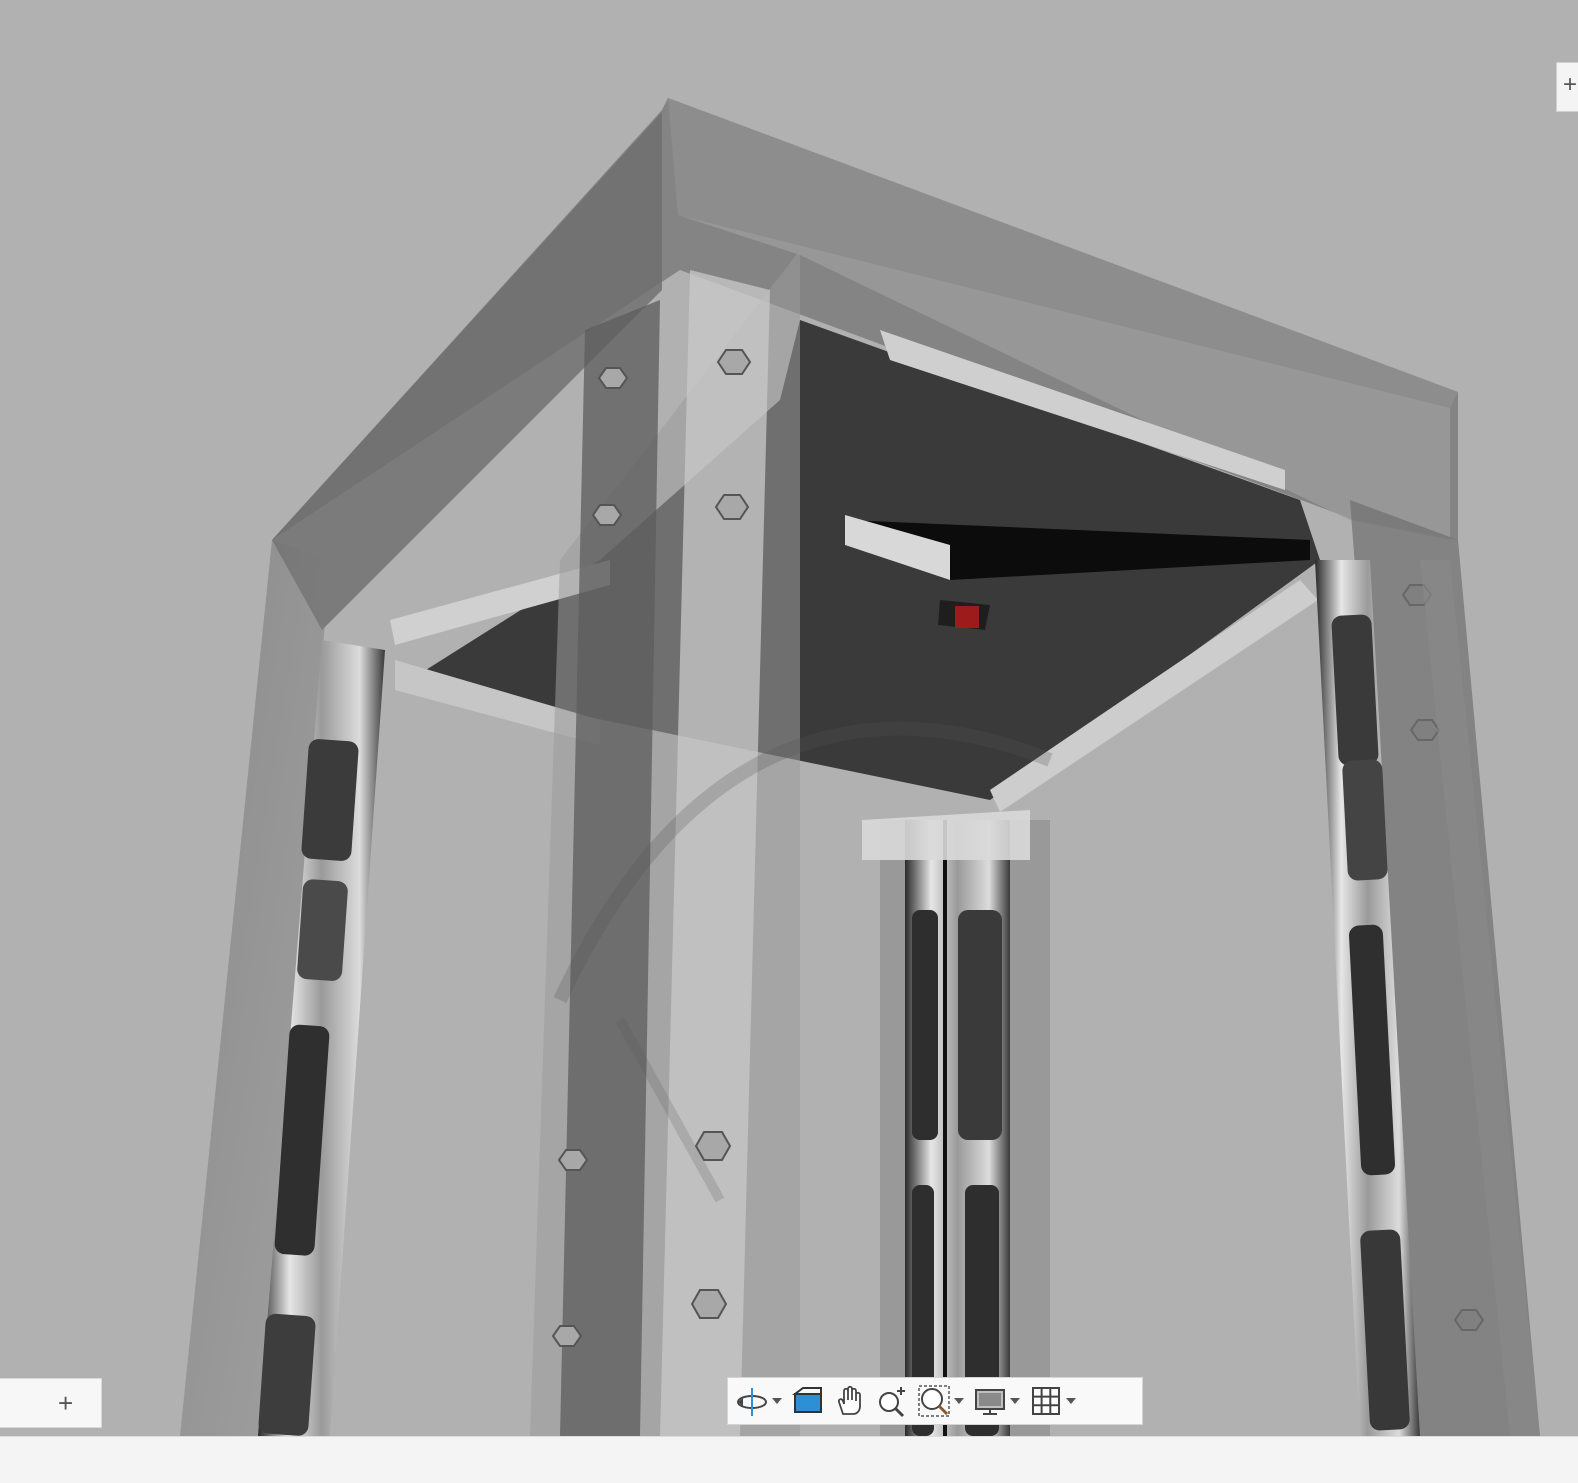 This screenshot has height=1483, width=1578. What do you see at coordinates (789, 1459) in the screenshot?
I see `status-bar` at bounding box center [789, 1459].